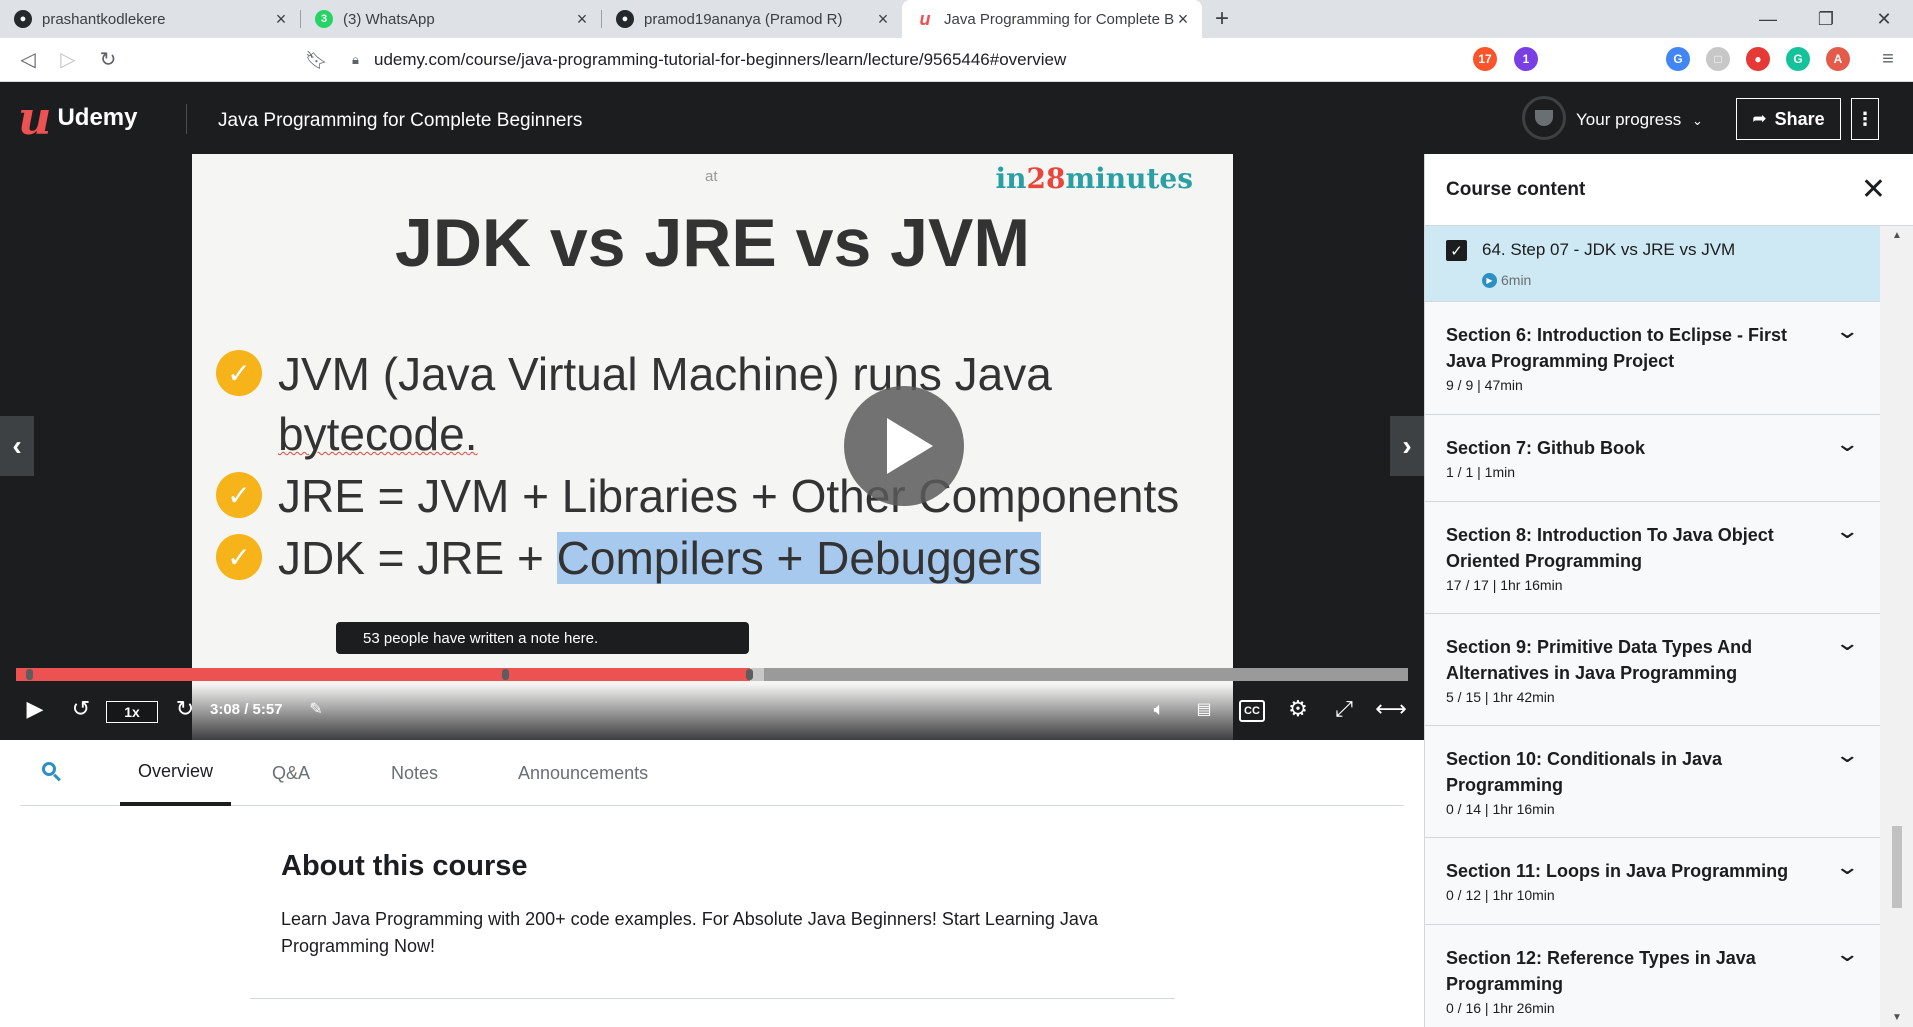 Image resolution: width=1913 pixels, height=1027 pixels. I want to click on browser-tab: ● prashantkodlekere ×, so click(150, 19).